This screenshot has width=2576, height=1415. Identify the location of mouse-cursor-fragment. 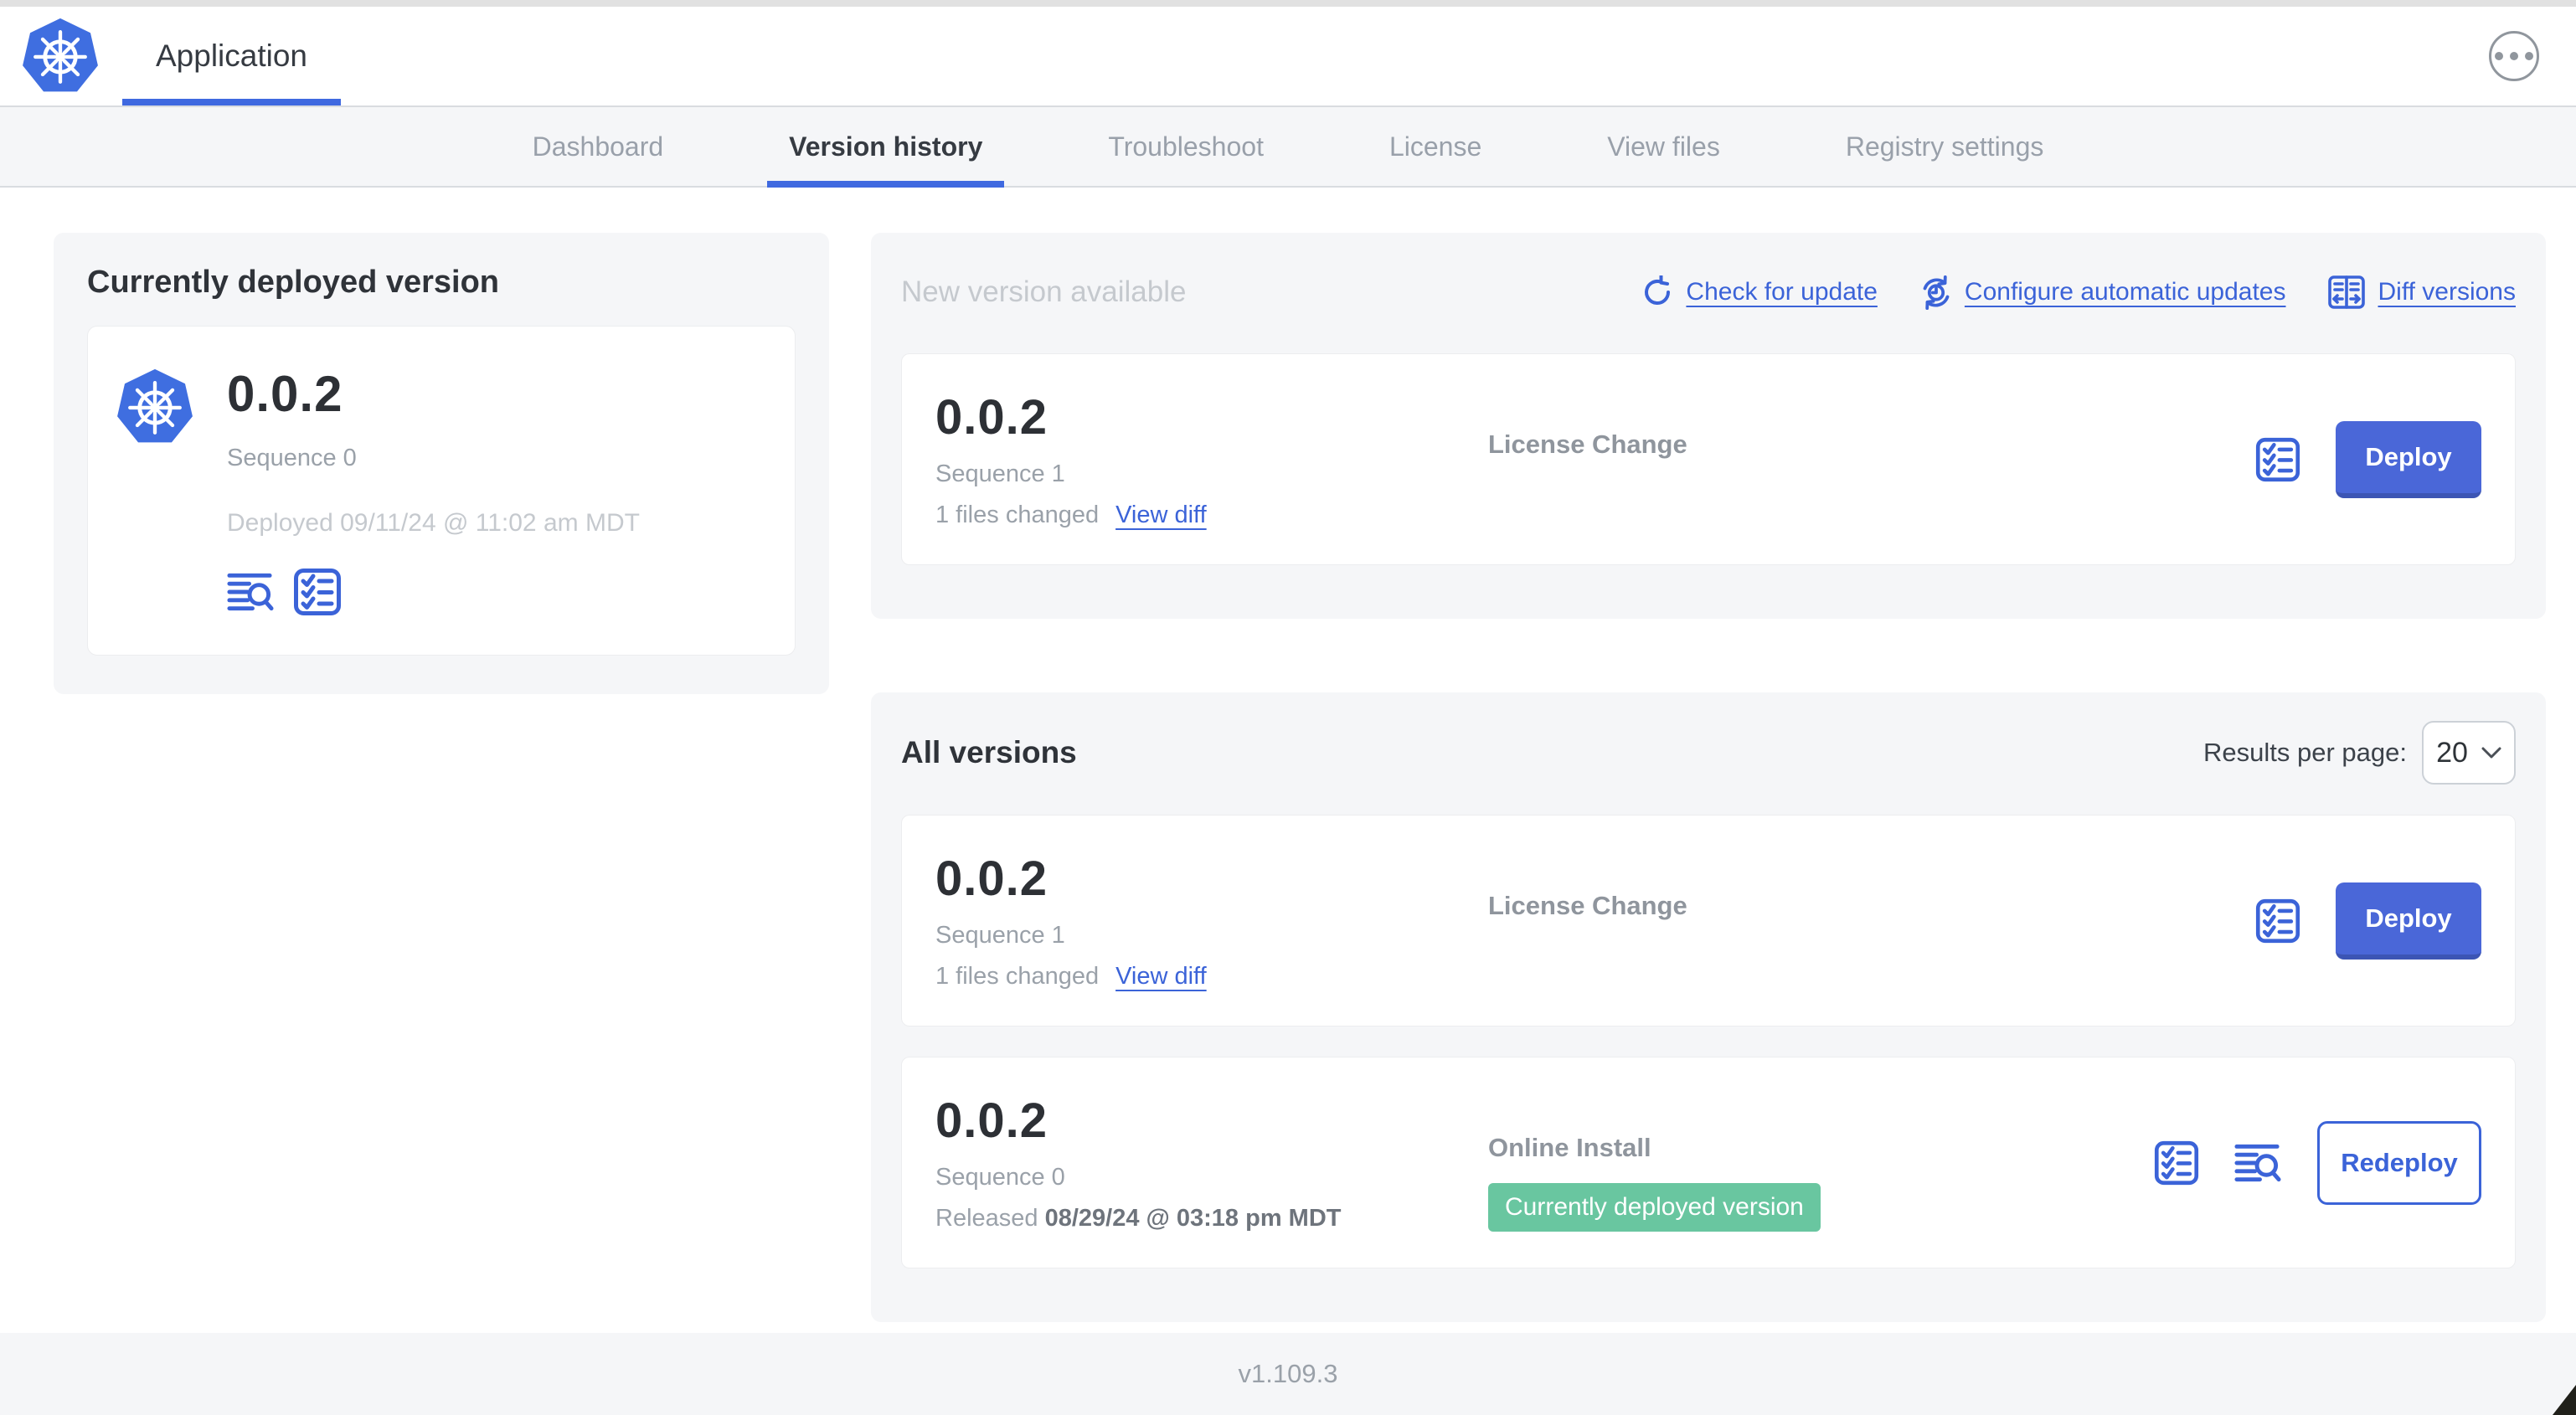
(2564, 1400).